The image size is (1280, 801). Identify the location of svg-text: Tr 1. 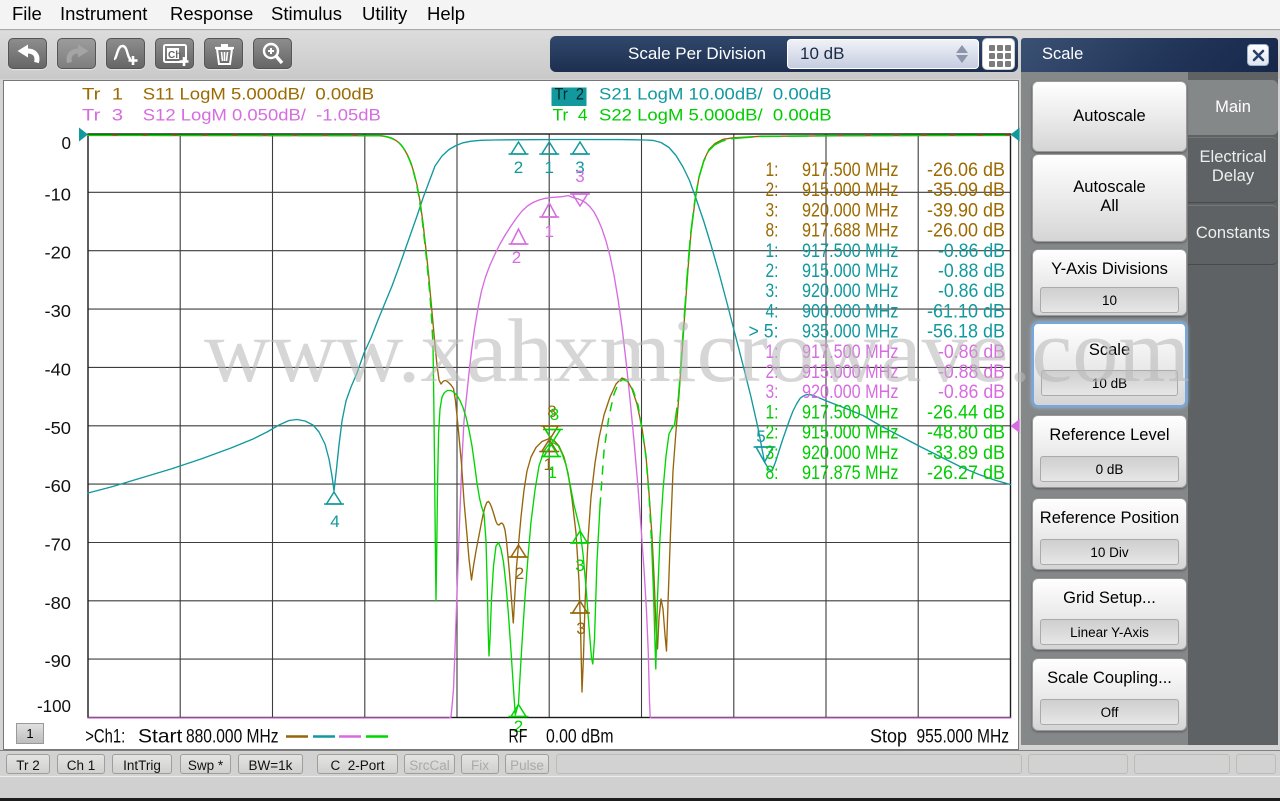
(102, 94).